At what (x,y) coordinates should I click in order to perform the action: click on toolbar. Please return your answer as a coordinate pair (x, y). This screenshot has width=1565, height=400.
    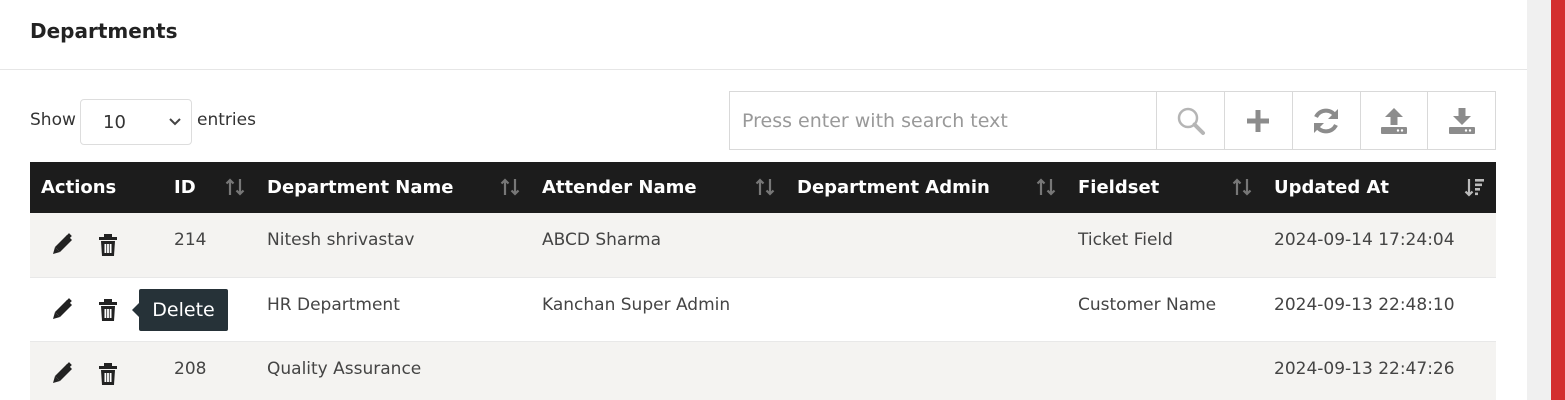
    Looking at the image, I should click on (1112, 120).